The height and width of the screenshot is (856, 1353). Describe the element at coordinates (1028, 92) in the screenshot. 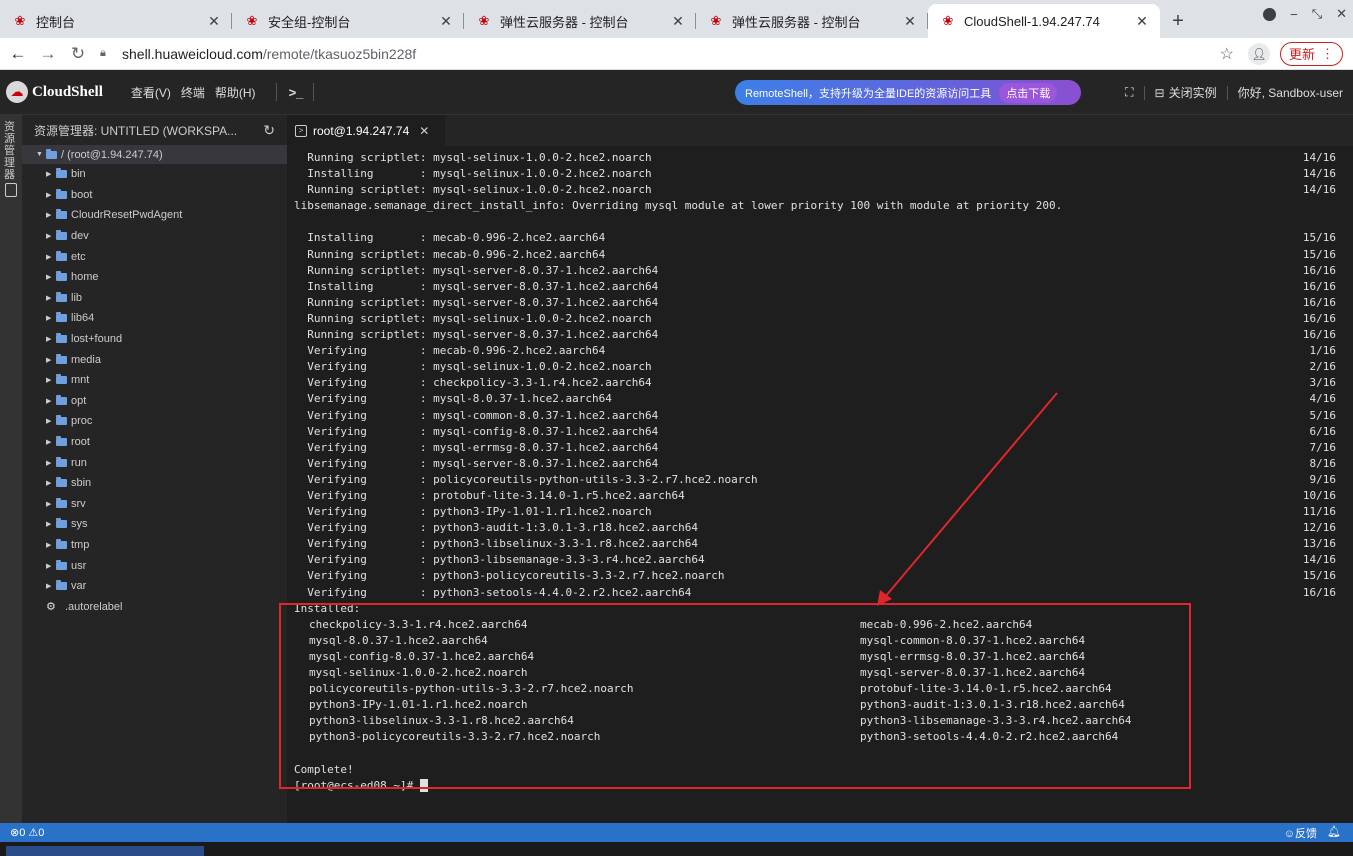

I see `promo-download-button: 点击下载` at that location.